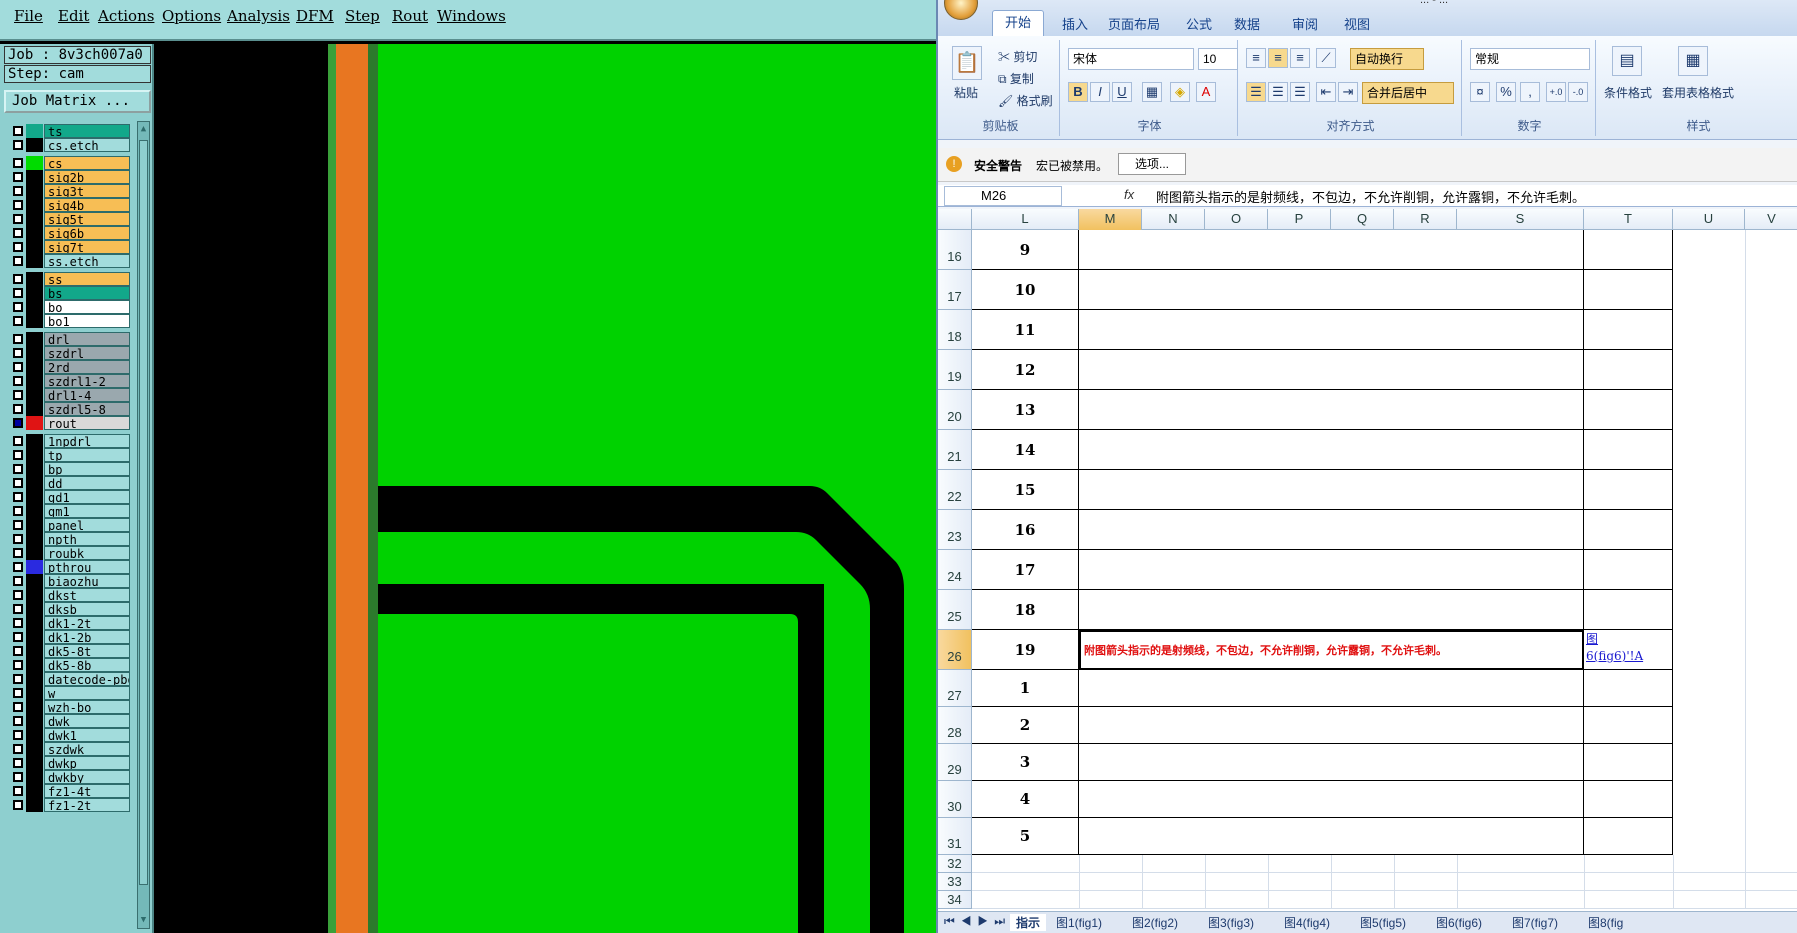 The width and height of the screenshot is (1797, 933). I want to click on wrap-text-button: 自动换行, so click(1387, 59).